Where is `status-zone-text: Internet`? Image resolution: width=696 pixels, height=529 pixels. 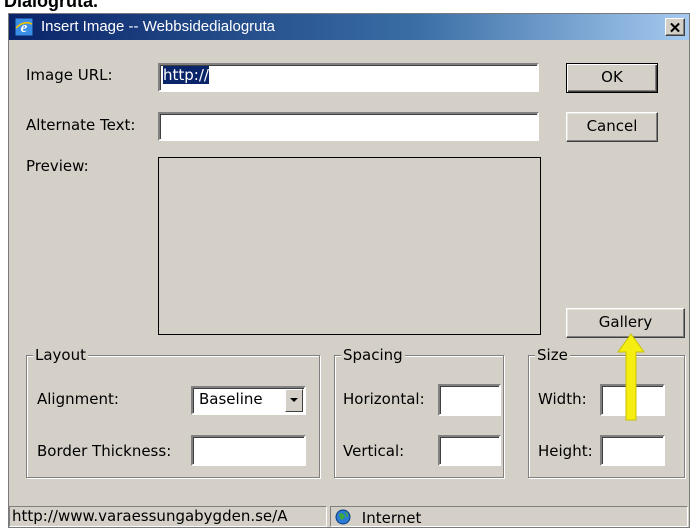
status-zone-text: Internet is located at coordinates (391, 518).